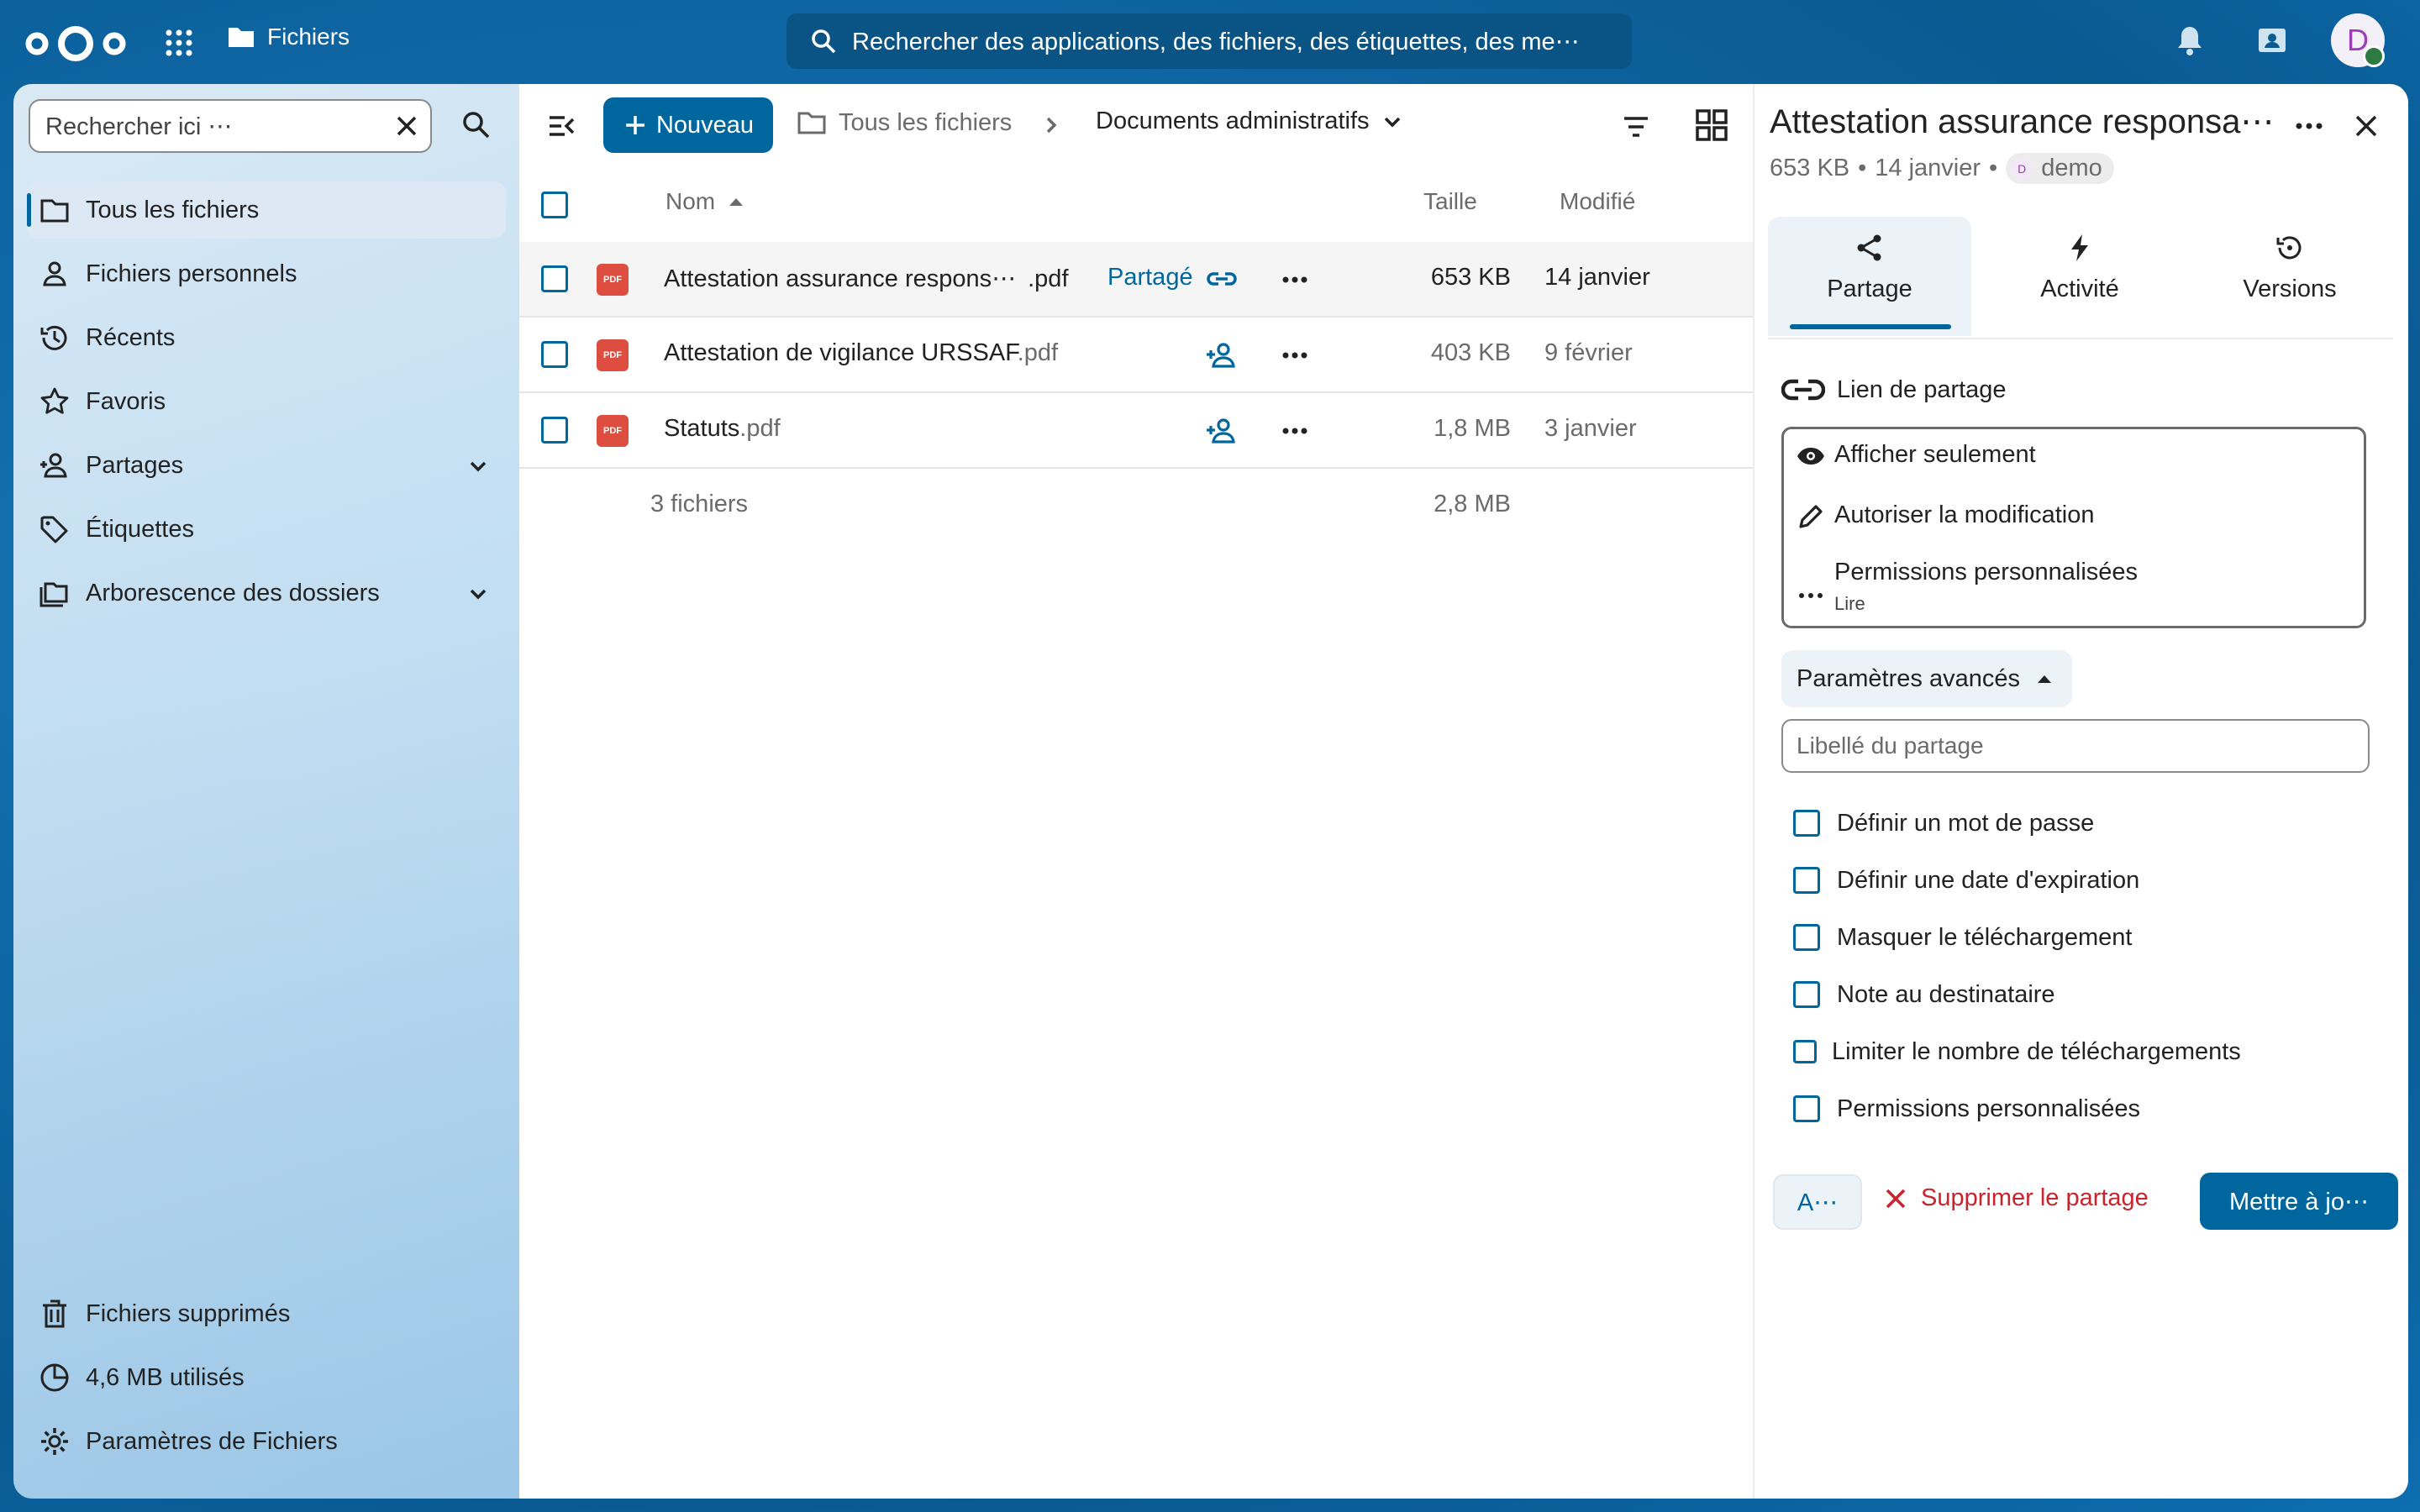 This screenshot has width=2420, height=1512. Describe the element at coordinates (188, 1313) in the screenshot. I see `sidebar-item-label: Fichiers supprimés` at that location.